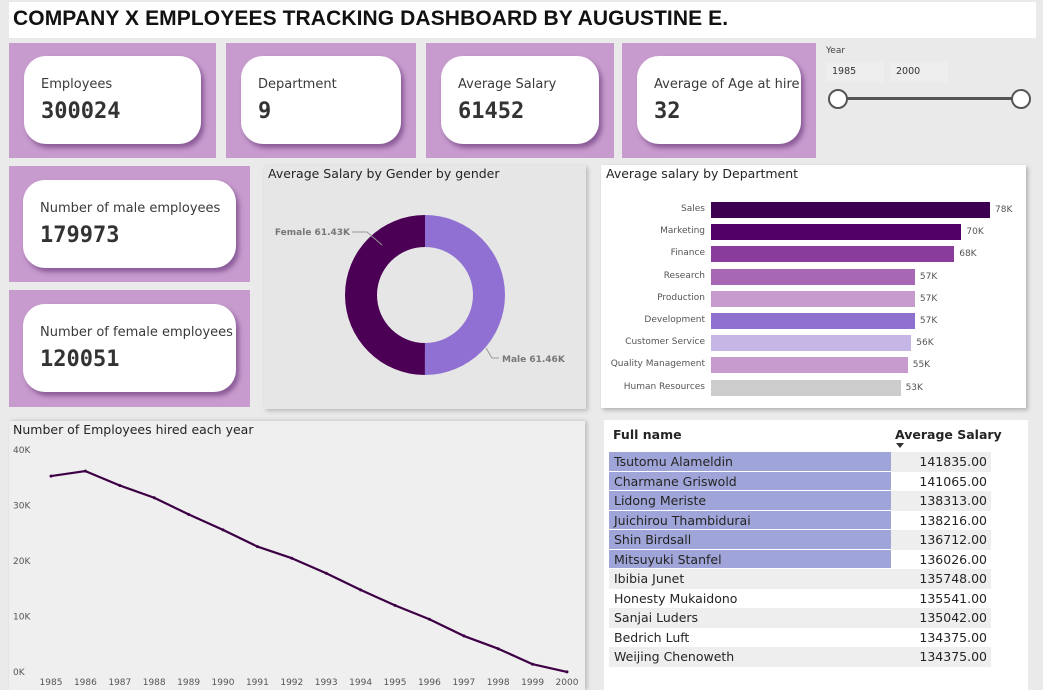 The height and width of the screenshot is (690, 1043). Describe the element at coordinates (464, 295) in the screenshot. I see `donut-slice-male` at that location.